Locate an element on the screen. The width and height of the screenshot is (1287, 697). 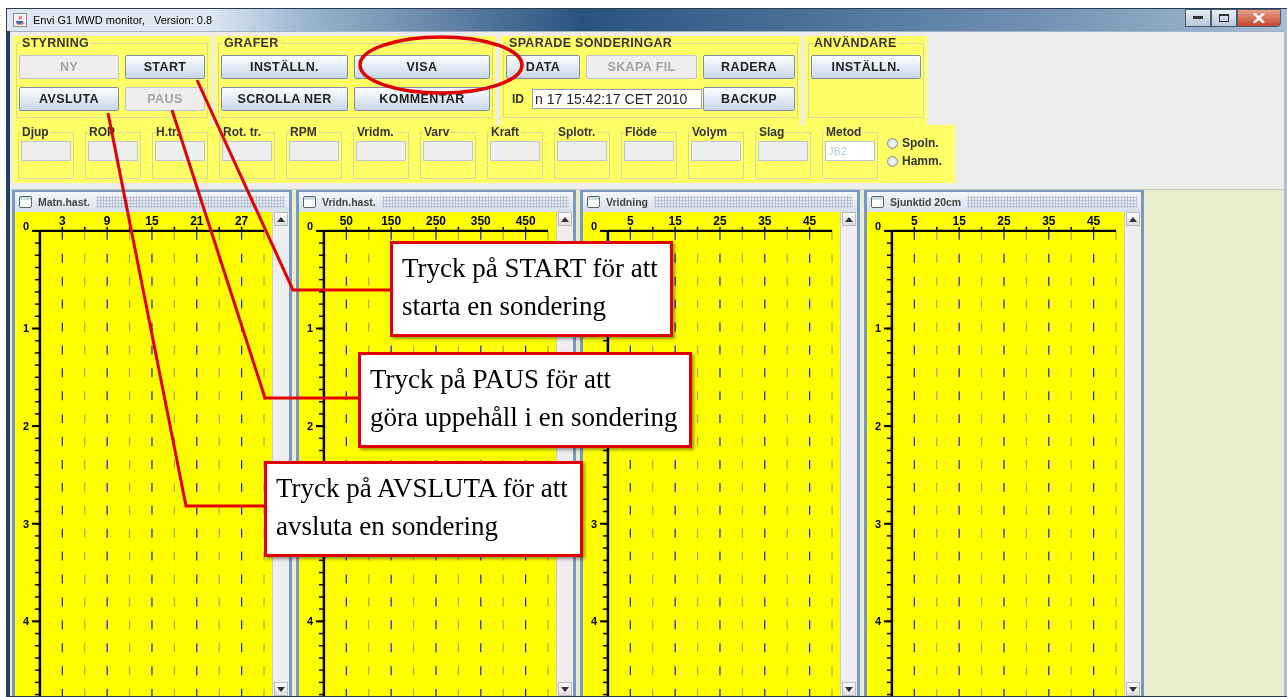
maximize-button is located at coordinates (1224, 18).